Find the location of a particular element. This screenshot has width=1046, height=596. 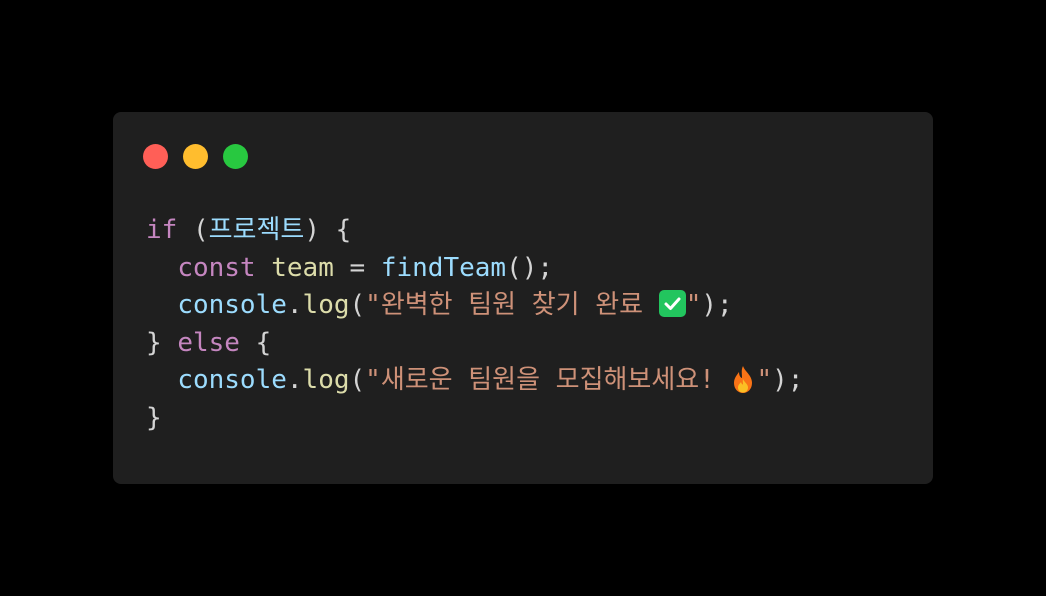

paren-close-brace: ) { is located at coordinates (328, 230).